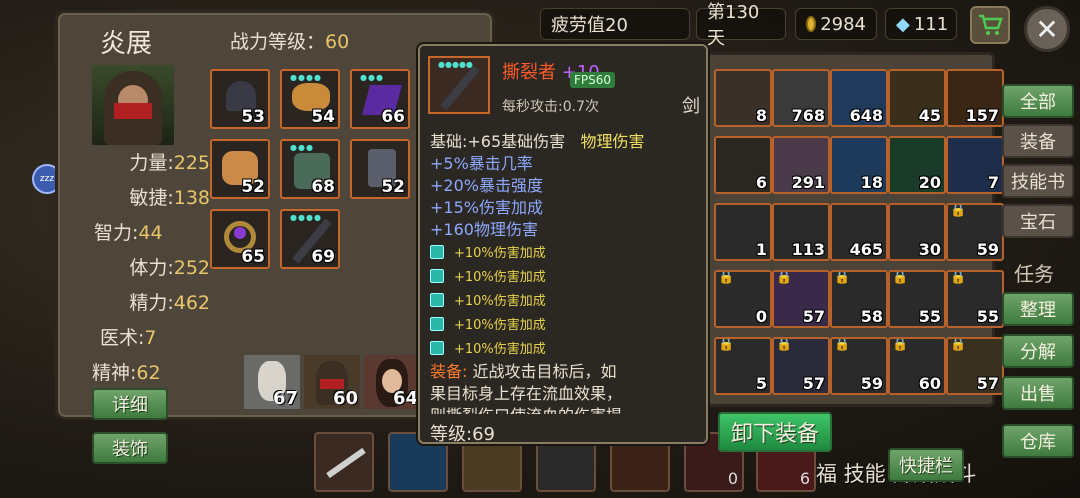 This screenshot has height=498, width=1080. I want to click on tooltip-item-icon: ●●●●●, so click(459, 85).